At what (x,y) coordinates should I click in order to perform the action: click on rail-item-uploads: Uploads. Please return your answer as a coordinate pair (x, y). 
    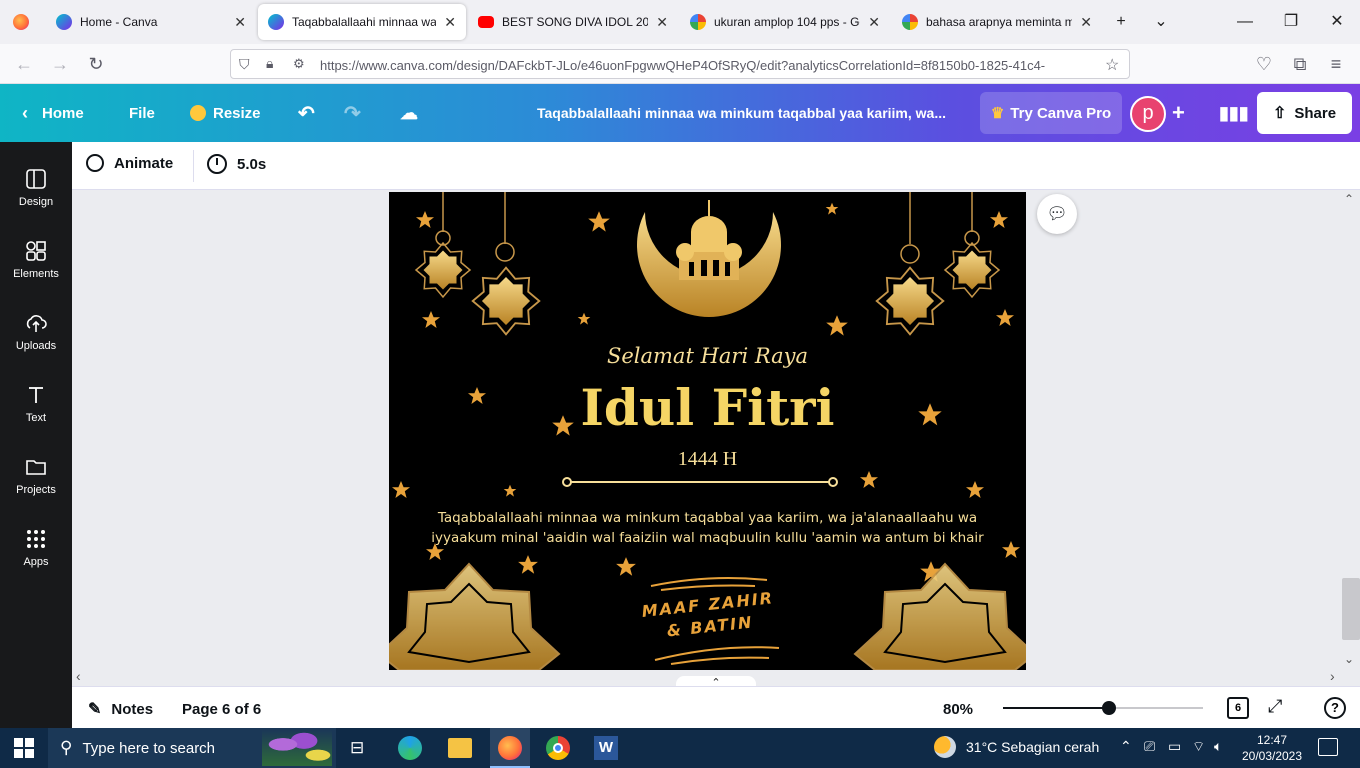
    Looking at the image, I should click on (36, 336).